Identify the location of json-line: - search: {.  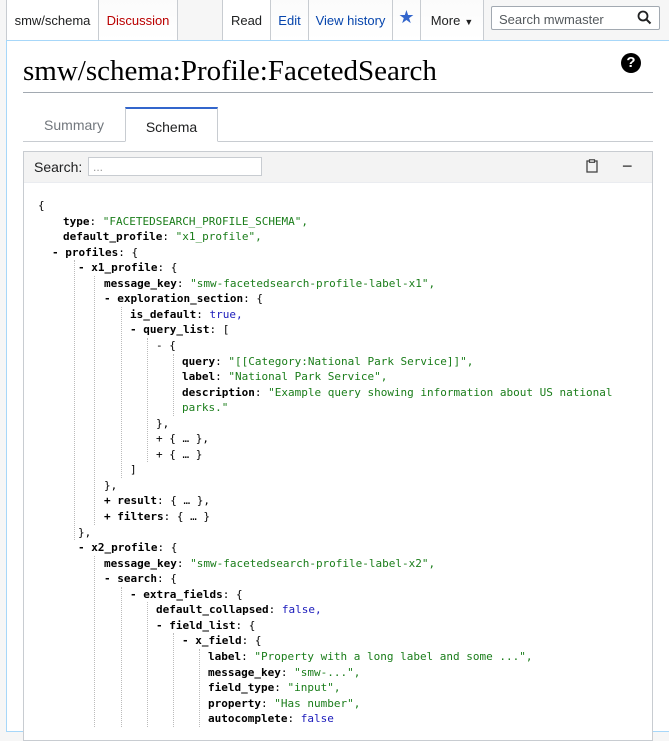
(140, 579).